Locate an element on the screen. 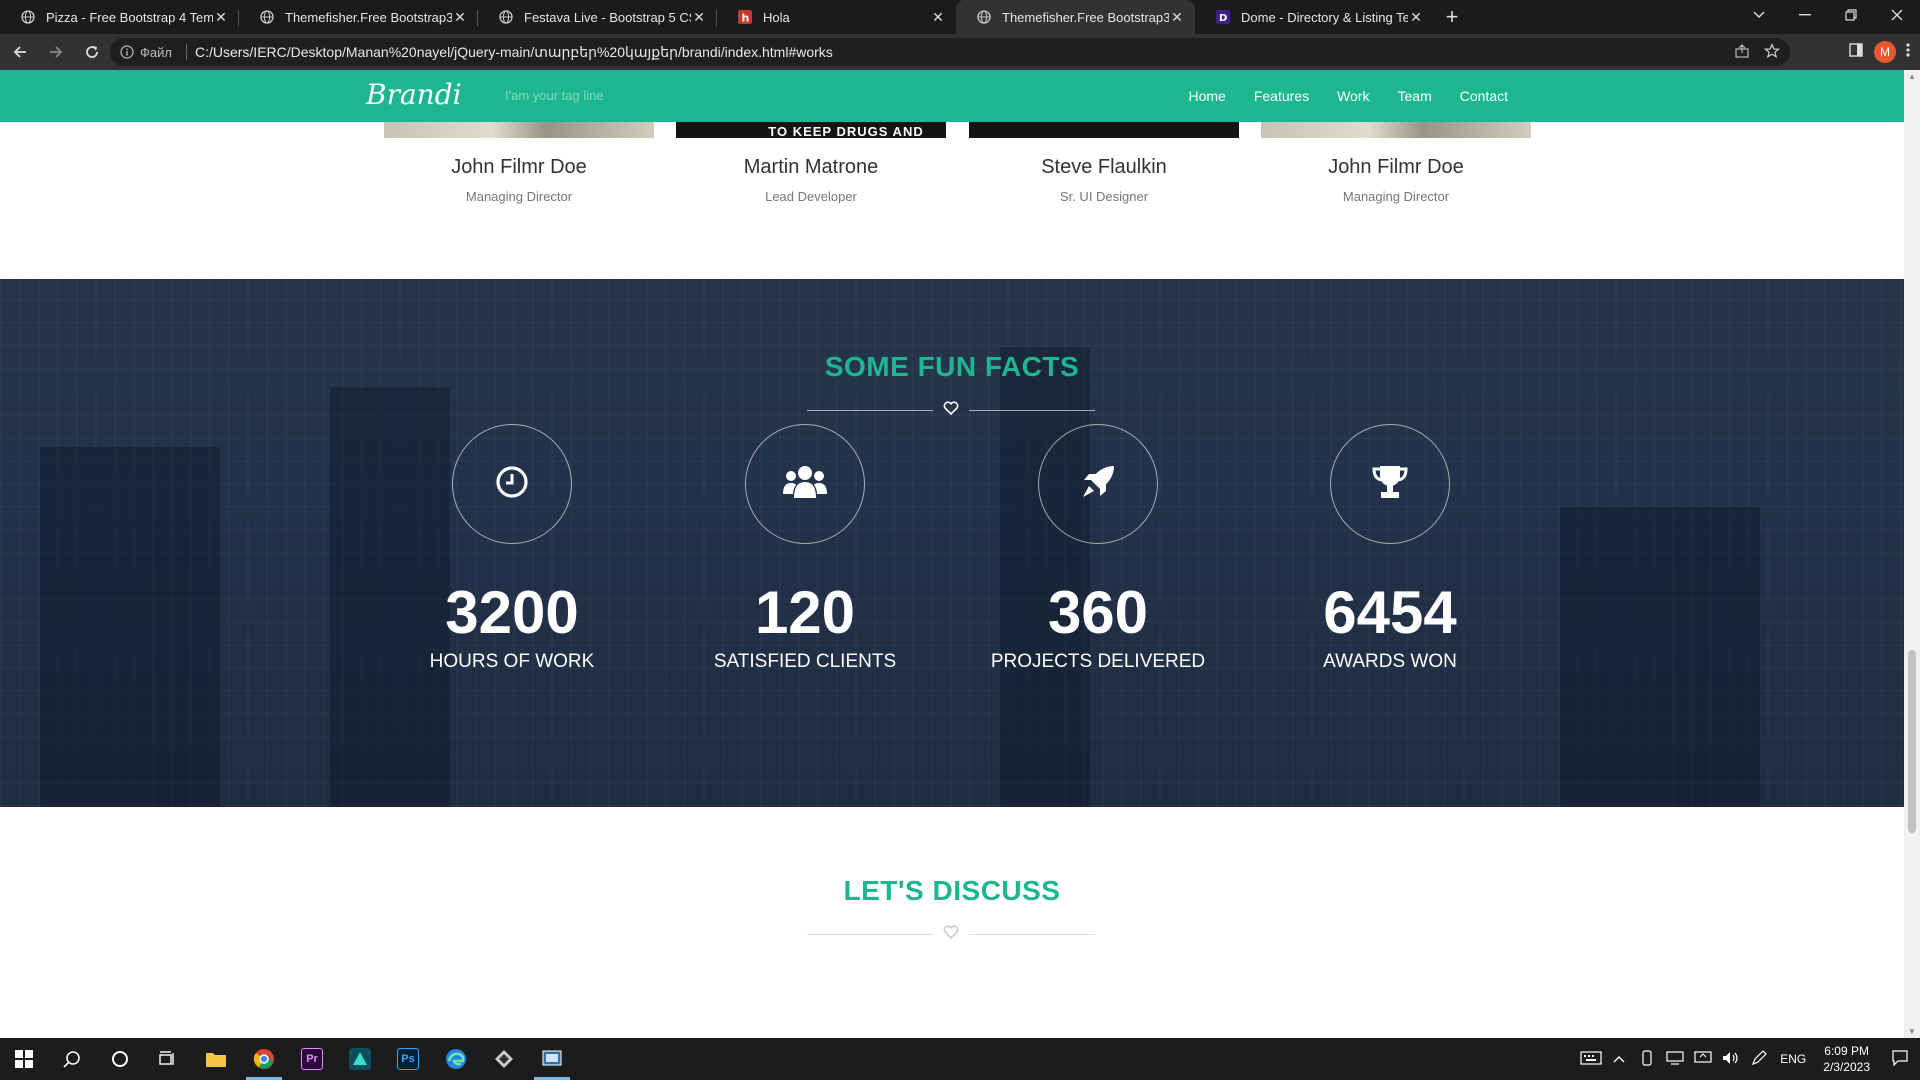  back-icon is located at coordinates (20, 52).